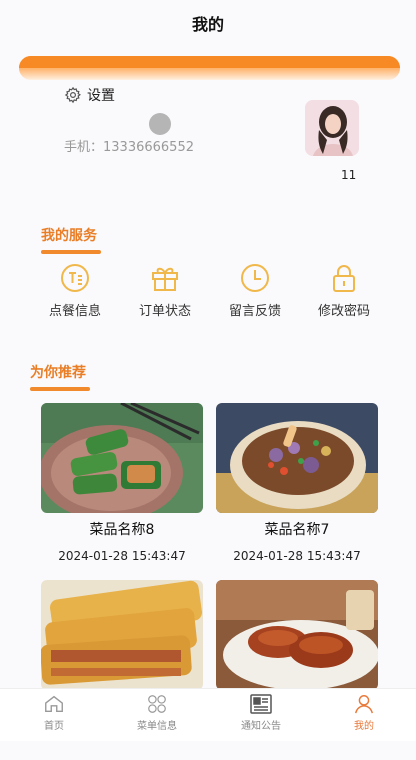  I want to click on dish-name: 菜品名称7, so click(297, 530).